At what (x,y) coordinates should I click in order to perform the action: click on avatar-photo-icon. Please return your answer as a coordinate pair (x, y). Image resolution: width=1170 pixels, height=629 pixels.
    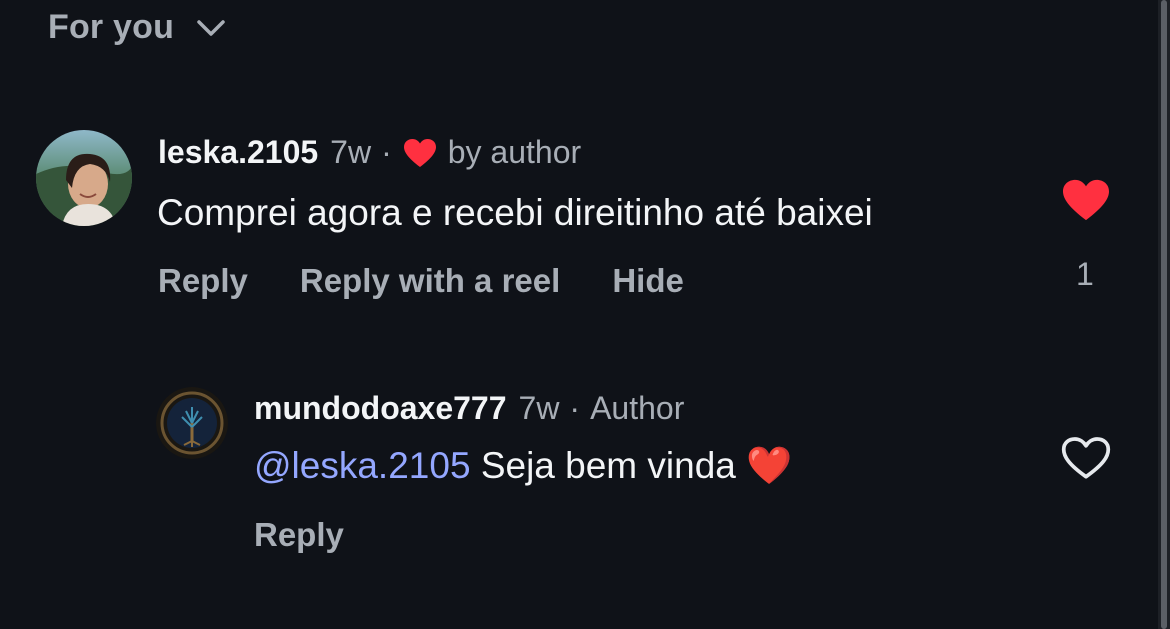
    Looking at the image, I should click on (84, 178).